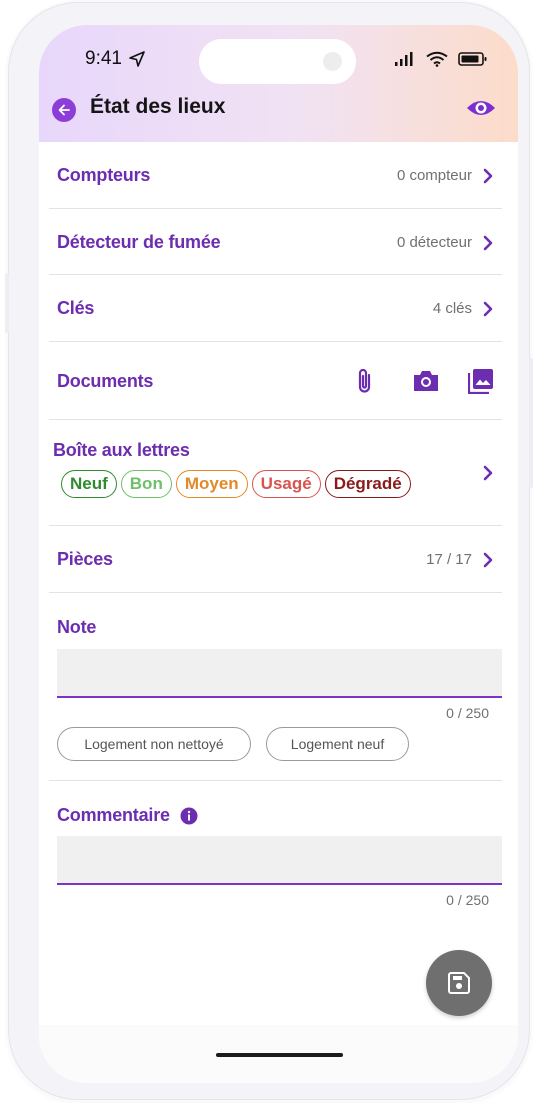 This screenshot has height=1103, width=538. I want to click on state-chip-usage: Usagé, so click(286, 484).